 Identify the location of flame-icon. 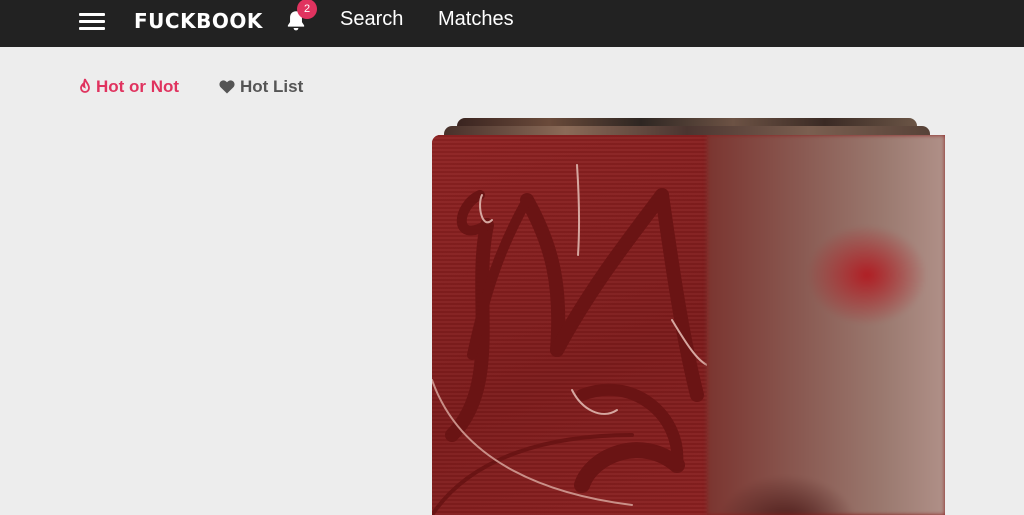
(85, 85).